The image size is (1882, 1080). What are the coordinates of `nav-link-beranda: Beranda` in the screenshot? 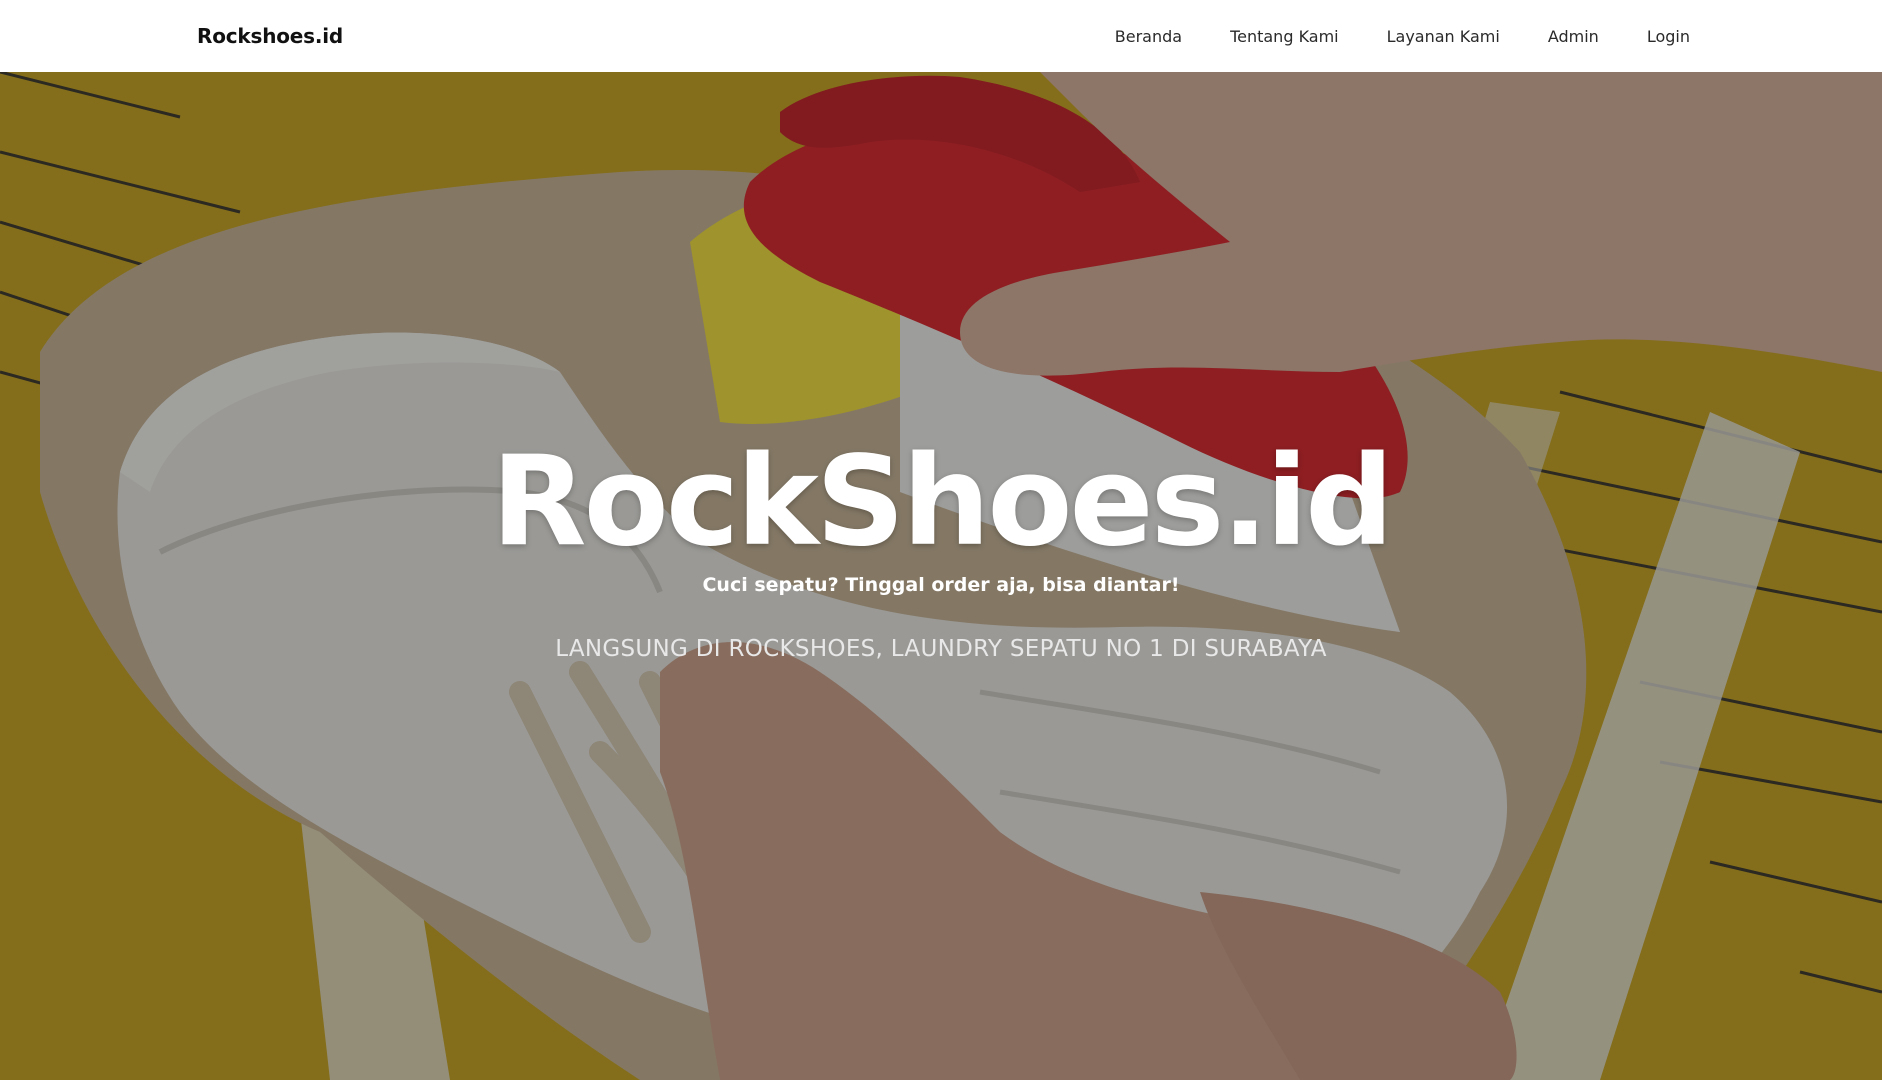 It's located at (1148, 36).